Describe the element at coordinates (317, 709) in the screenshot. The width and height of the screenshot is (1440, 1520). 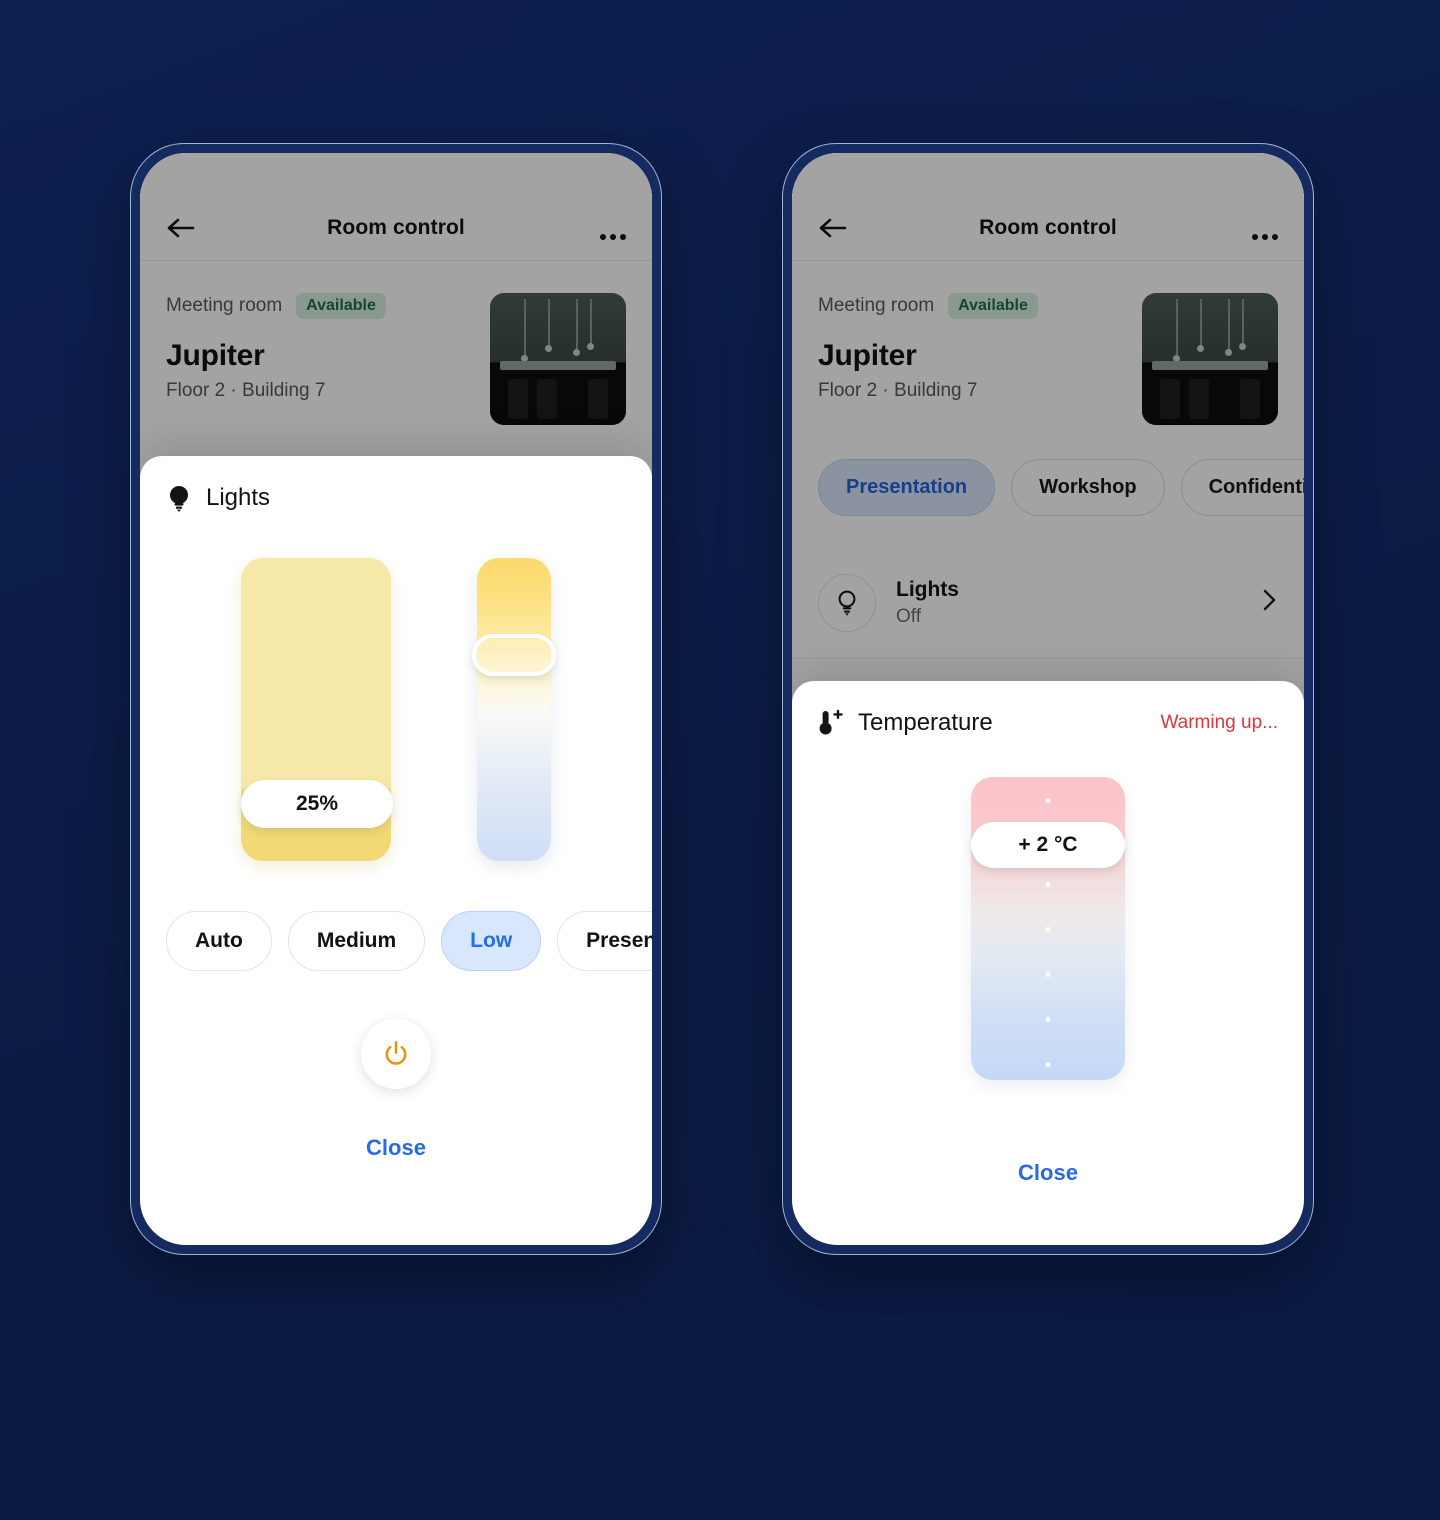
I see `brightness-slider: 25%` at that location.